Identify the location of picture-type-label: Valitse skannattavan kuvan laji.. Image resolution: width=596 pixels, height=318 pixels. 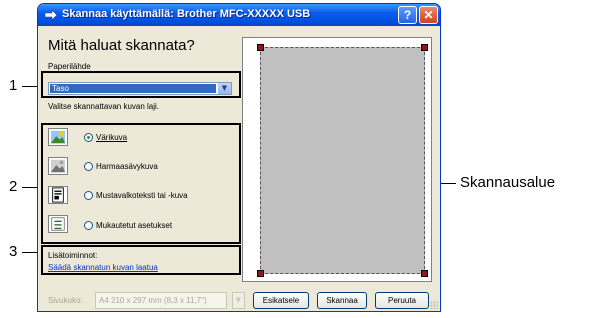
(104, 106).